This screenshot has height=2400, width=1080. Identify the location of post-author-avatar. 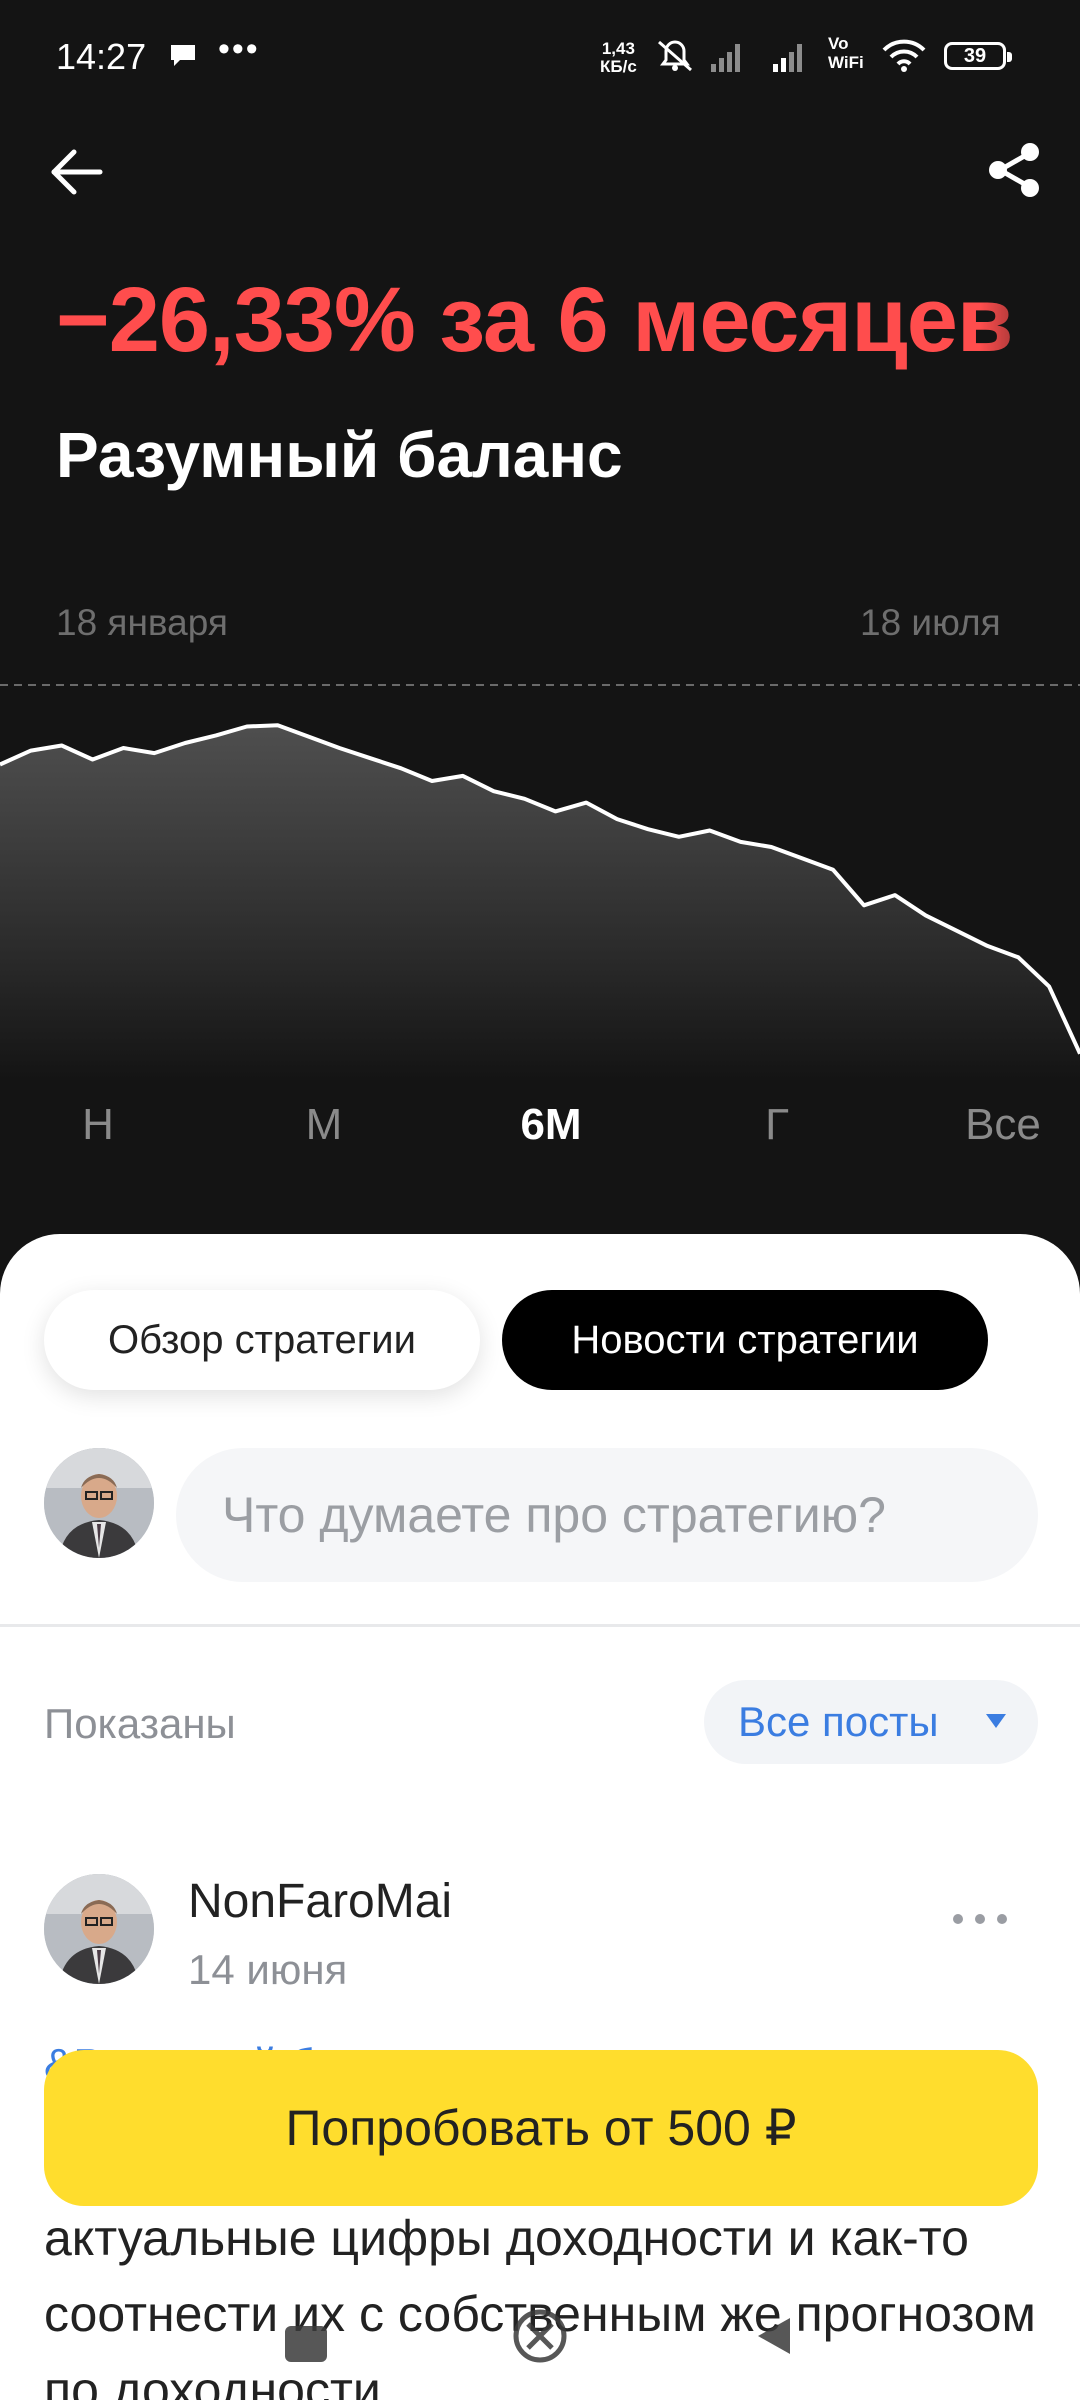
(99, 1929).